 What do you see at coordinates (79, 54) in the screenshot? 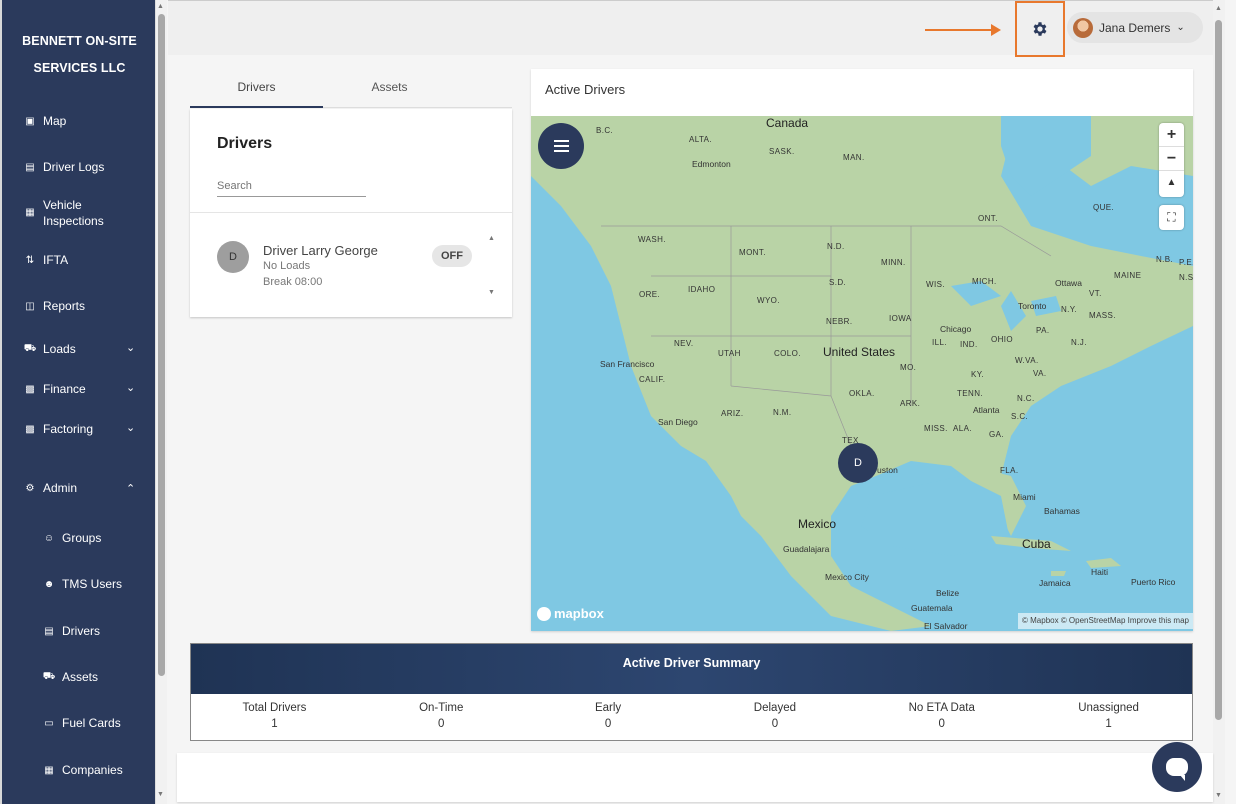
I see `company-name: BENNETT ON-SITE SERVICES LLC` at bounding box center [79, 54].